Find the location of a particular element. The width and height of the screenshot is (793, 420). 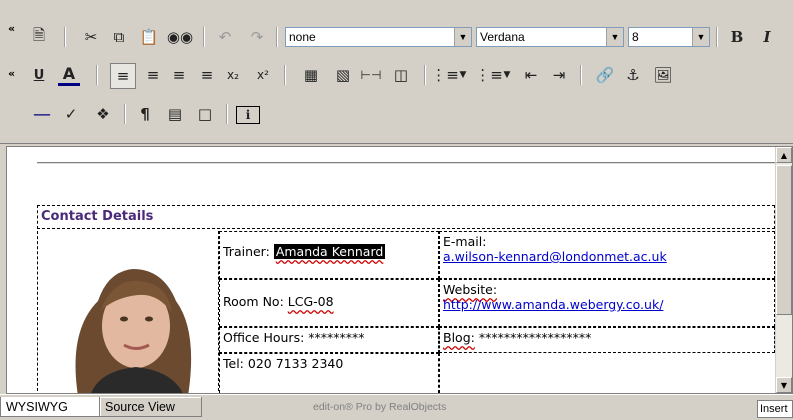

size-select-value: 8 is located at coordinates (635, 37).